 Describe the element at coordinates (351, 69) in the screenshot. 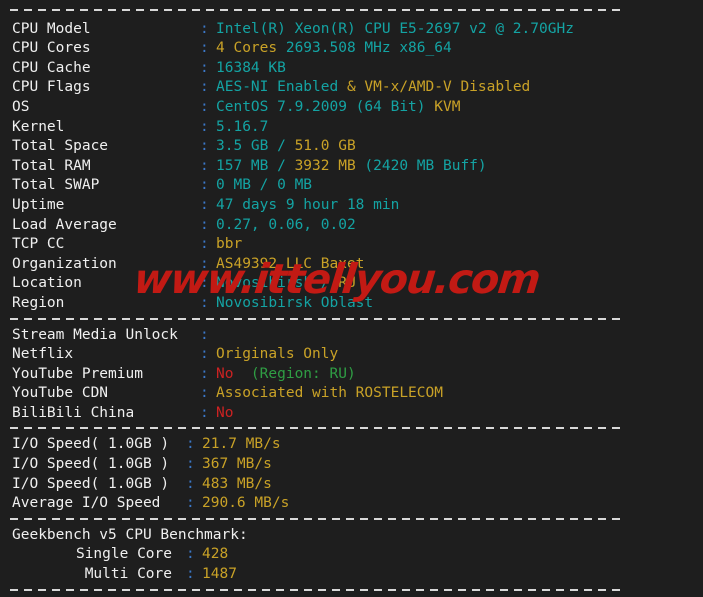

I see `row-cpu-cache: CPU Cache:16384 KB` at that location.